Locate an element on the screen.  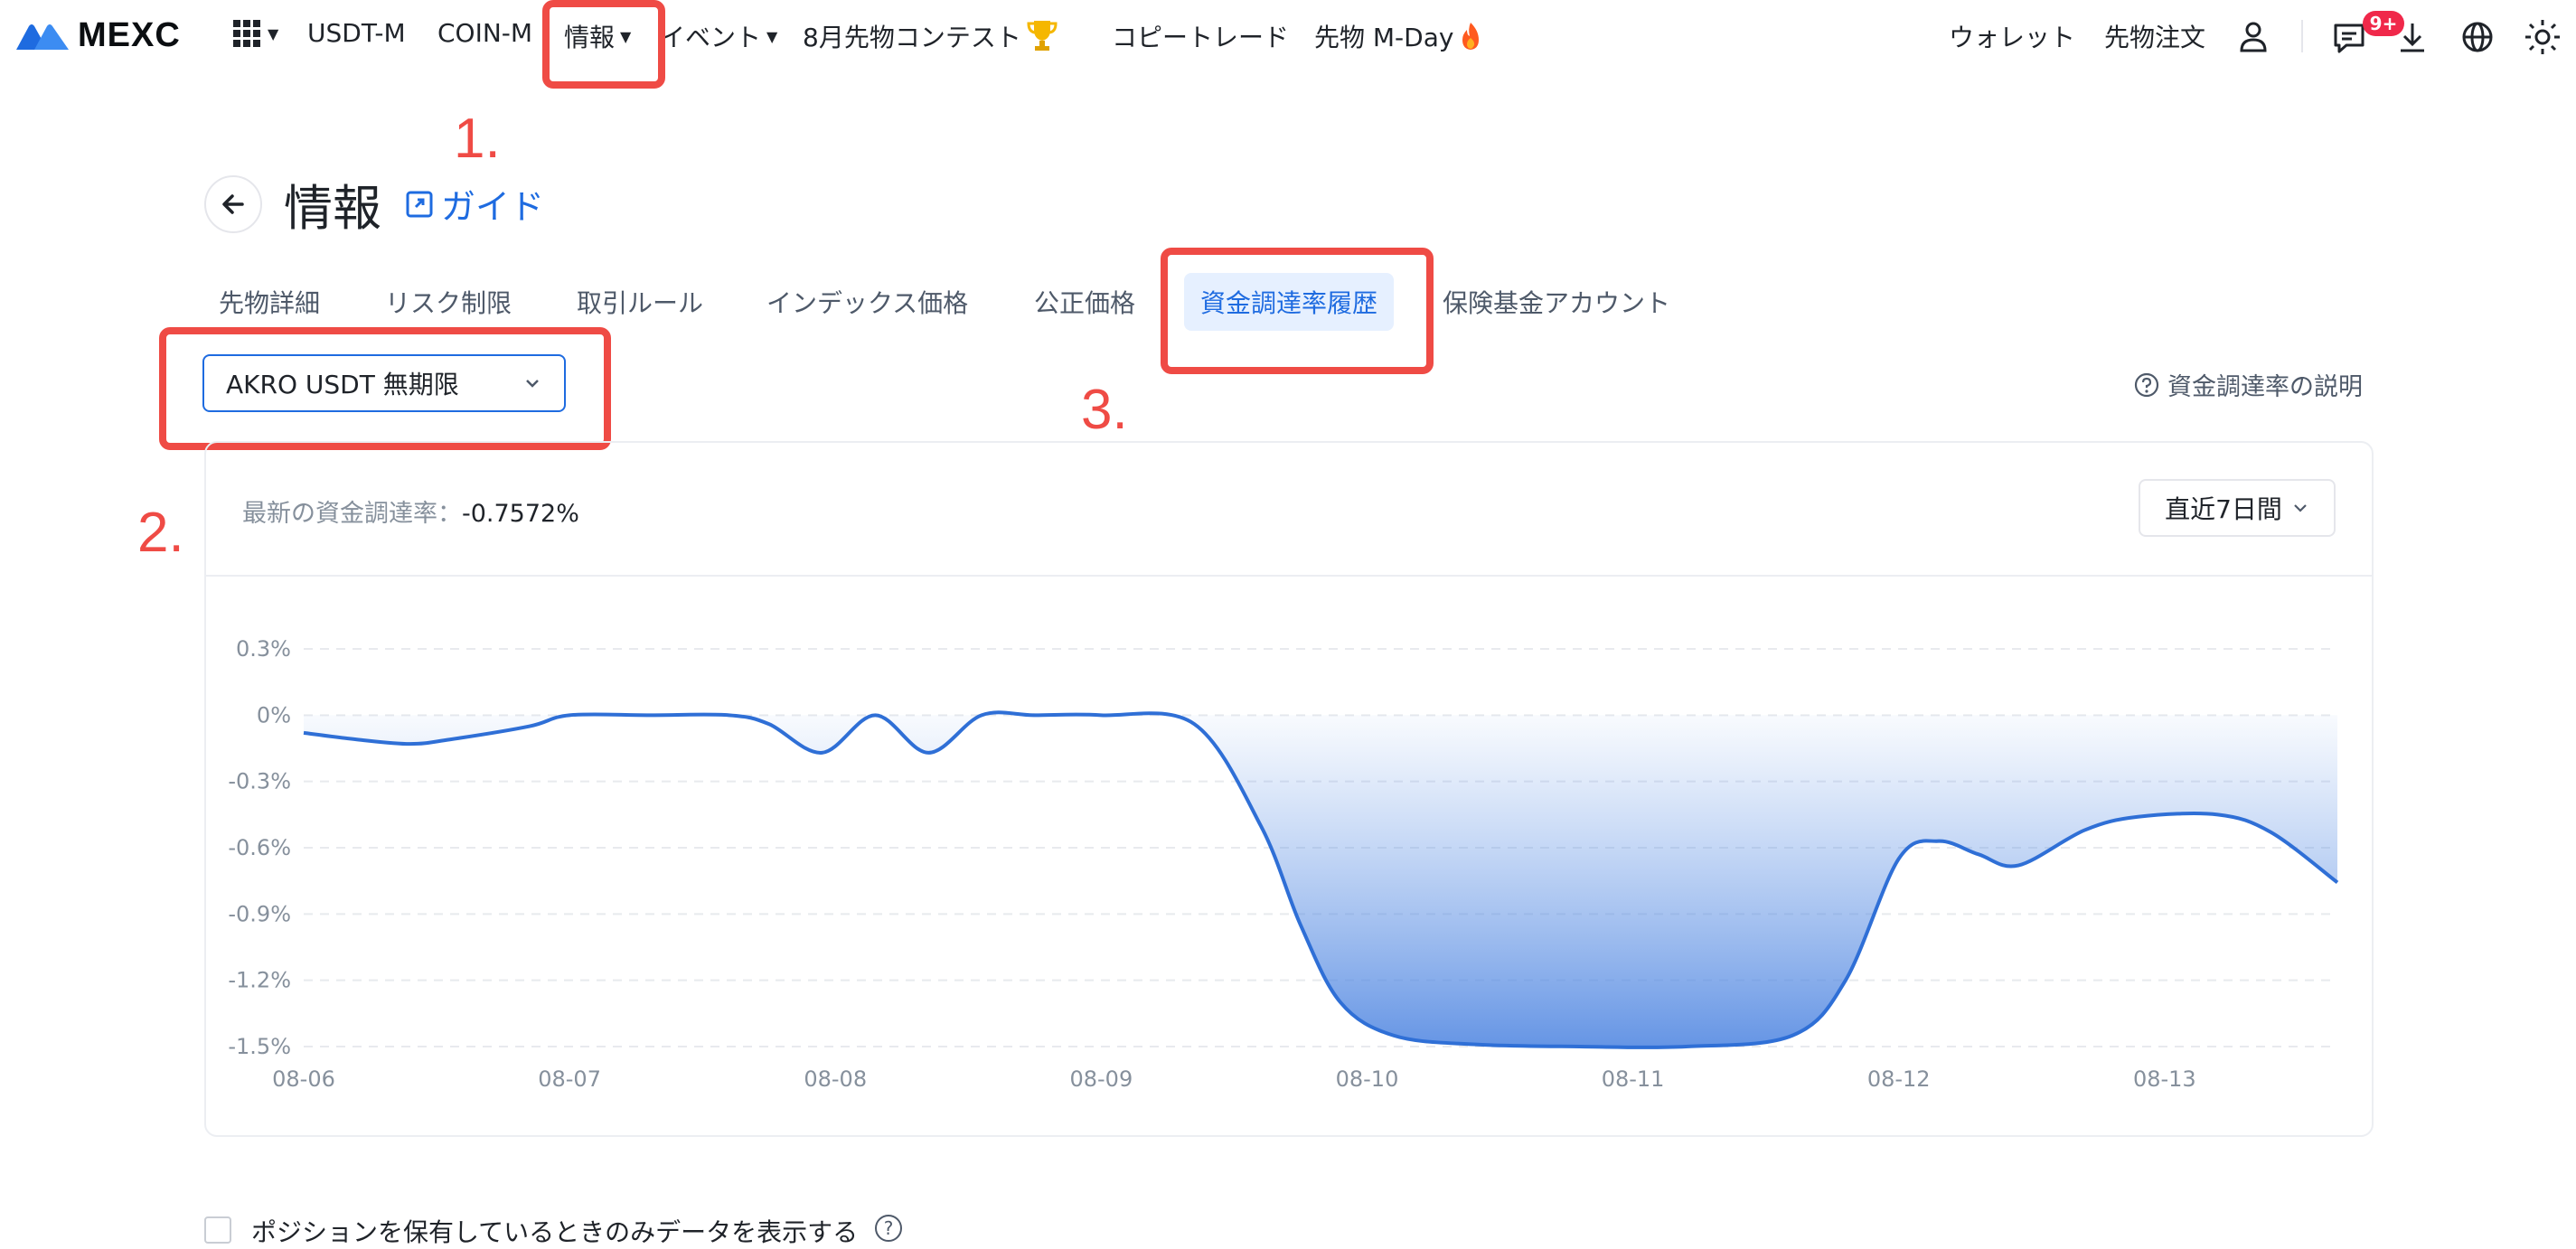
x-tick-label: 08-12 is located at coordinates (1899, 1079).